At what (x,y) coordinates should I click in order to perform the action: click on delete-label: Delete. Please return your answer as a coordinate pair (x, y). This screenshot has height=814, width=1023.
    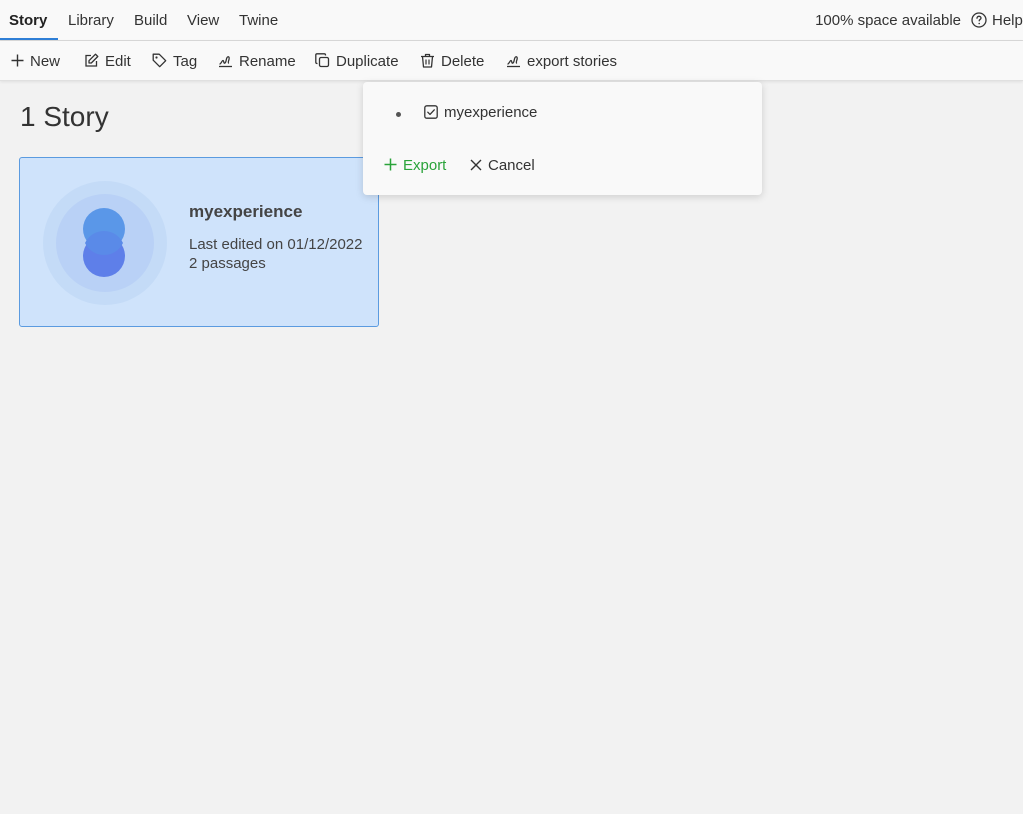
    Looking at the image, I should click on (463, 61).